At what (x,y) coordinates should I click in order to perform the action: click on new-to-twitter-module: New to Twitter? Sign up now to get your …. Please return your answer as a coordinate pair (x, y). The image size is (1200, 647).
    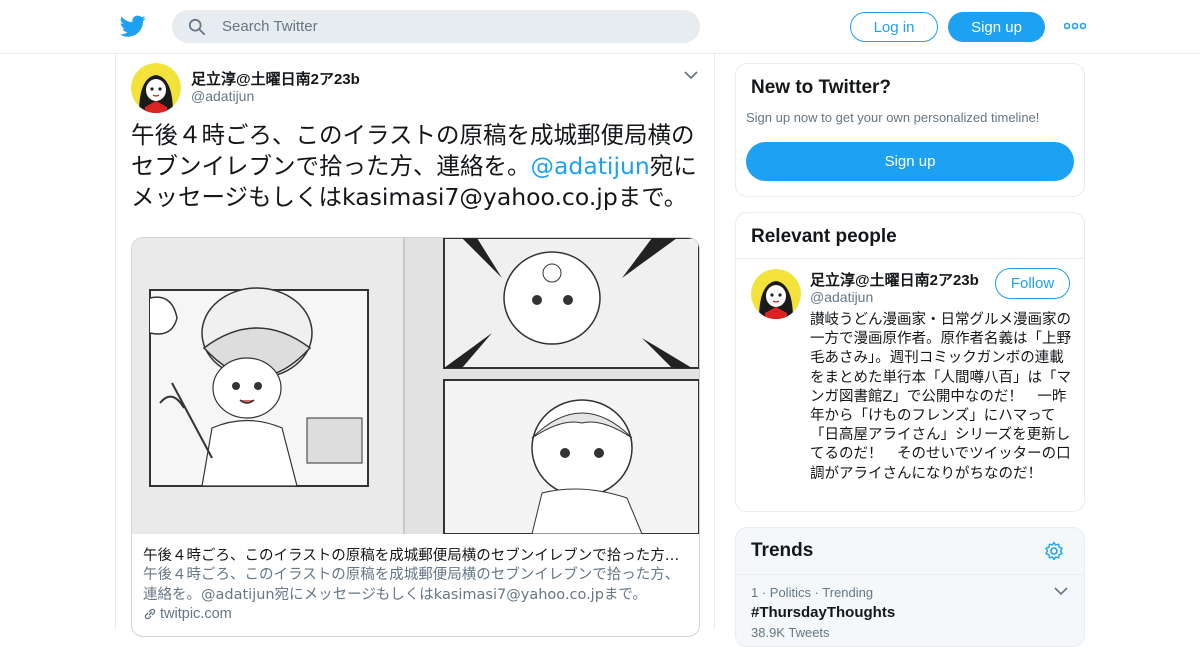
    Looking at the image, I should click on (910, 130).